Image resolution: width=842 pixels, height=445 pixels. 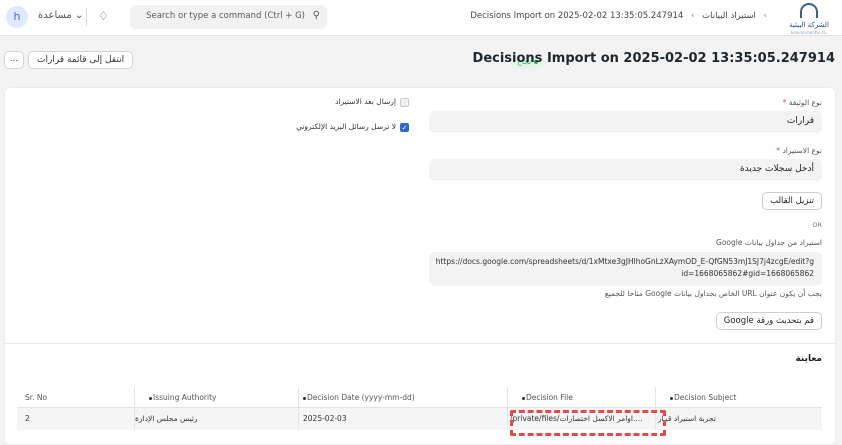 I want to click on import-type-label: نوع الاستيراد *, so click(x=799, y=150).